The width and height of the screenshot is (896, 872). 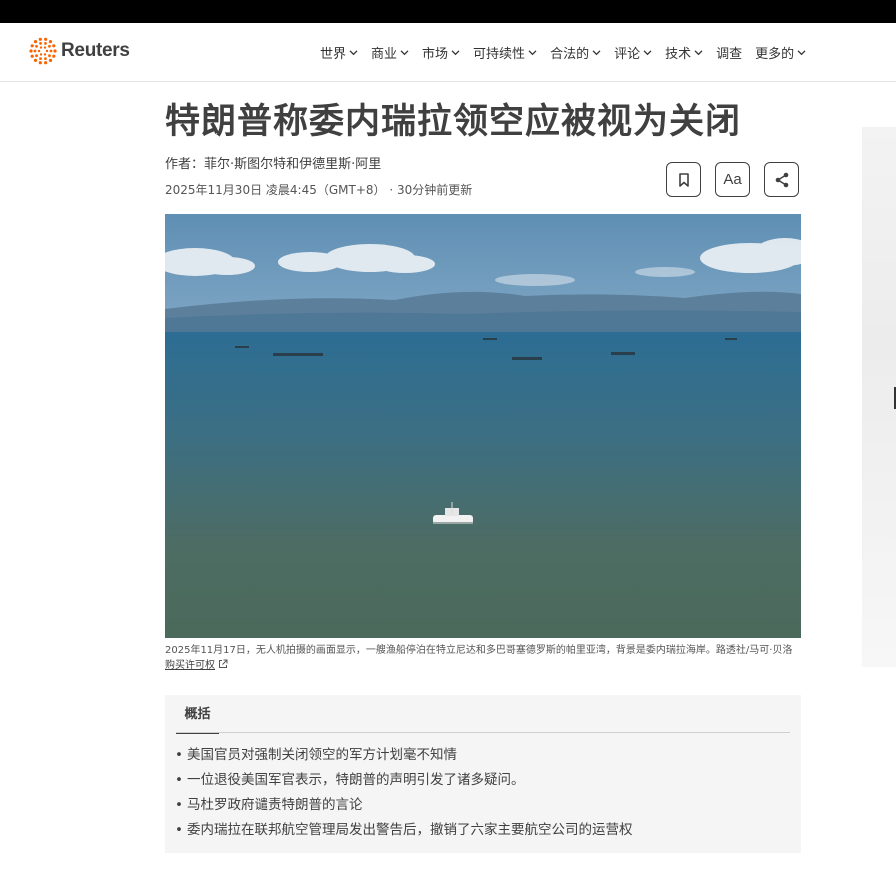 I want to click on dateline: 2025年11月30日 凌晨4:45（GMT+8） · 30分钟前更新, so click(x=318, y=189).